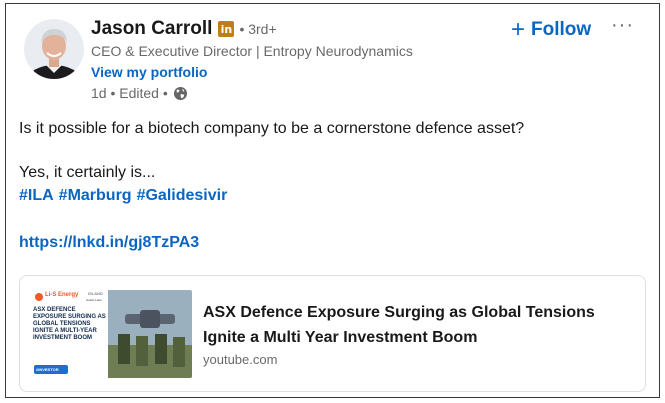  What do you see at coordinates (622, 25) in the screenshot?
I see `more-options-icon: ···` at bounding box center [622, 25].